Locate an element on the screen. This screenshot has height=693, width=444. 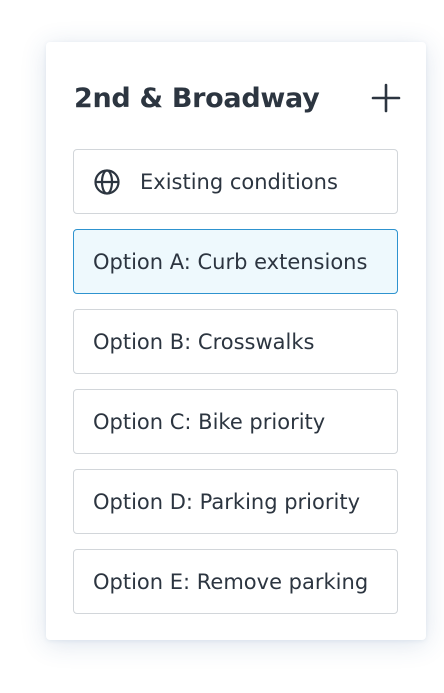
option-label: Option D: Parking priority is located at coordinates (226, 501).